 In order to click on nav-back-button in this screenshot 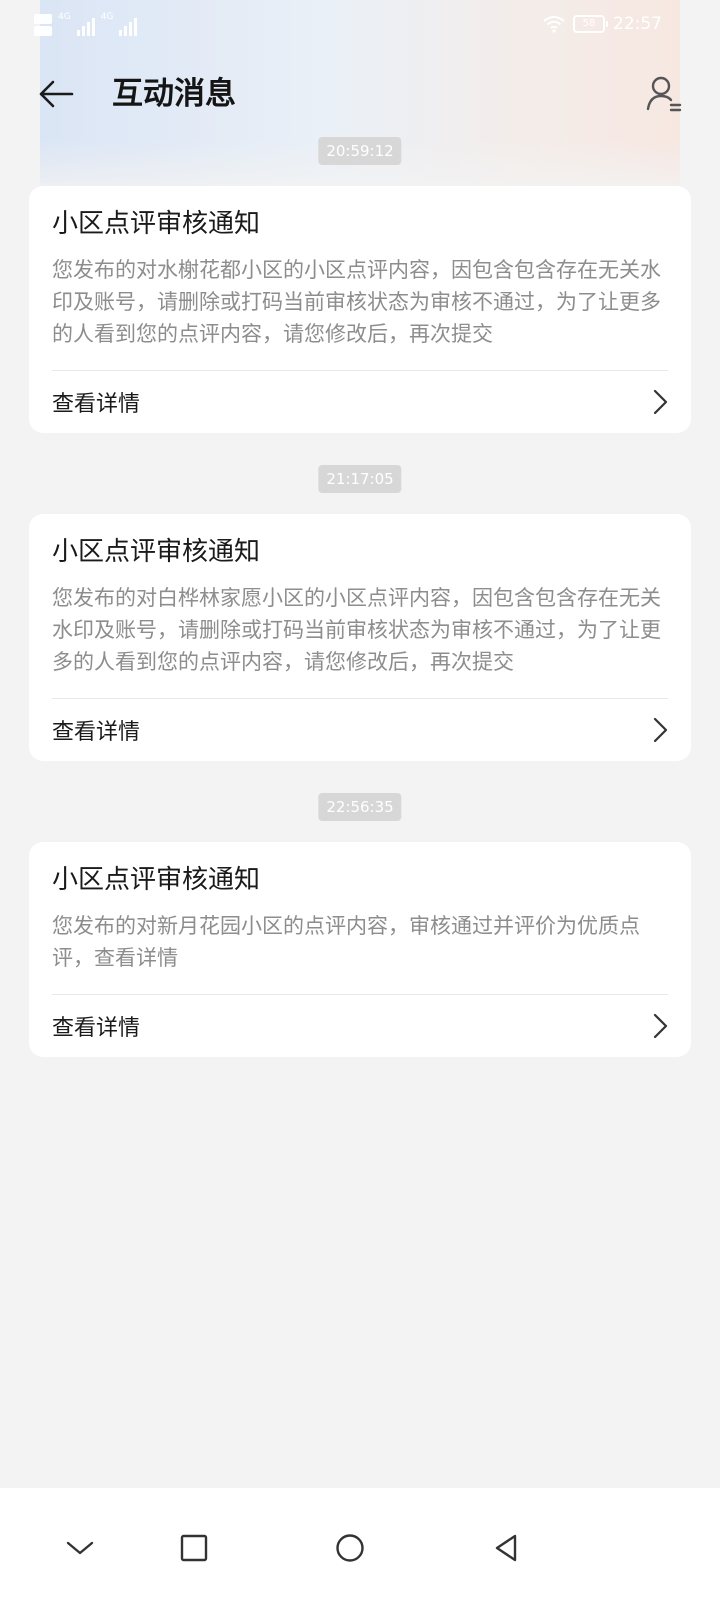, I will do `click(506, 1548)`.